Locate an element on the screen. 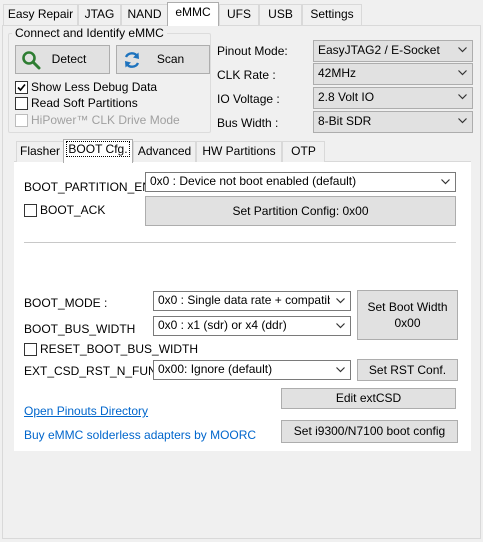  tab-flasher: Flasher is located at coordinates (40, 151).